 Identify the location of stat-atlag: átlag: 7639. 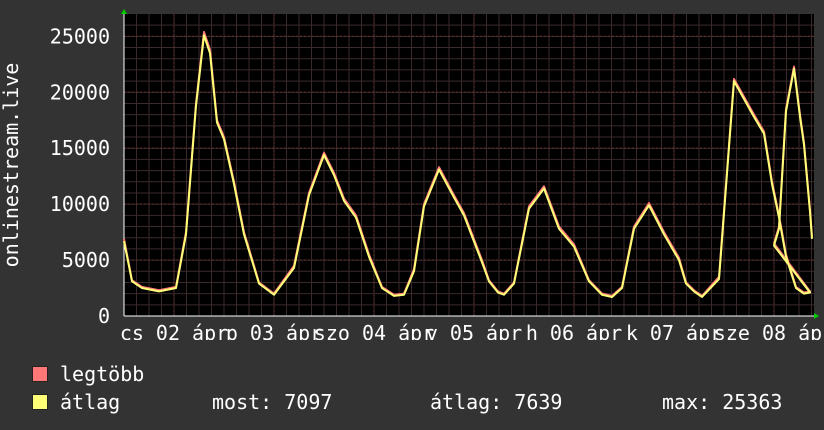
(496, 402).